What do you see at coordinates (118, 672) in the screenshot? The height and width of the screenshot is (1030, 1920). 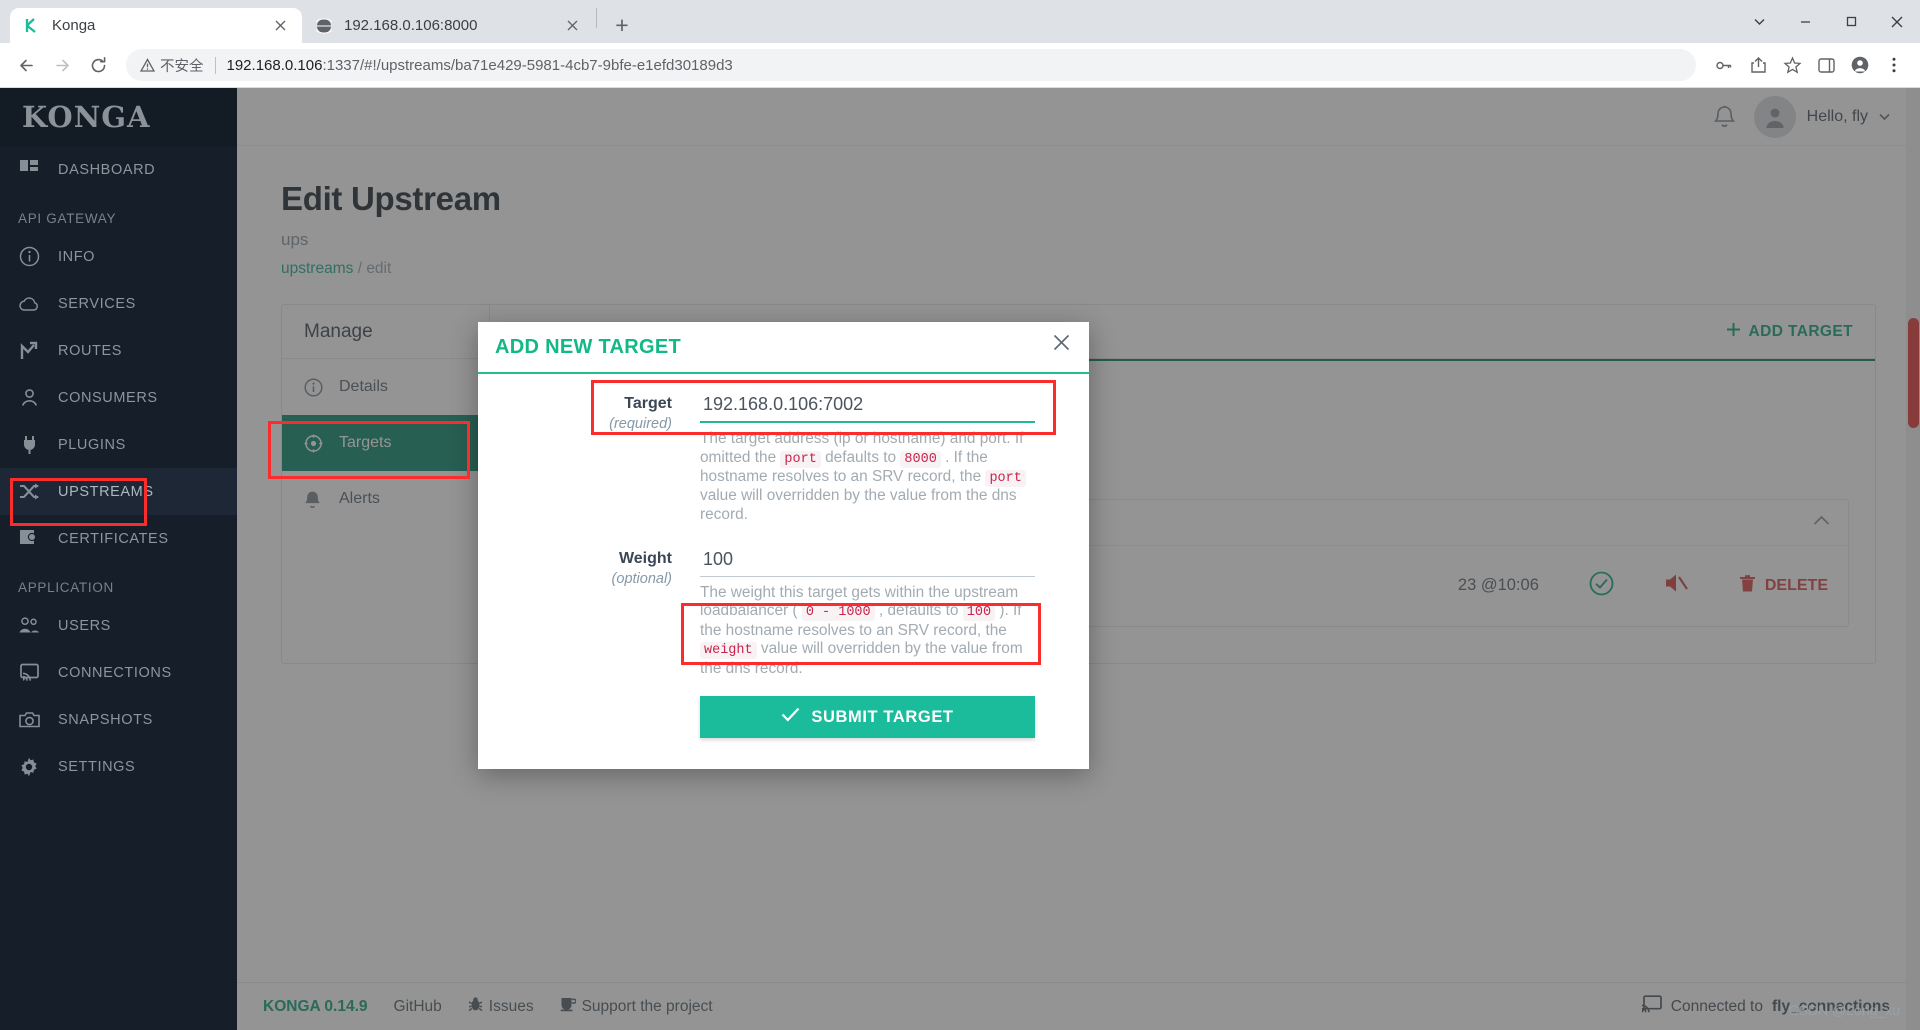 I see `sidebar-item-connections: CONNECTIONS` at bounding box center [118, 672].